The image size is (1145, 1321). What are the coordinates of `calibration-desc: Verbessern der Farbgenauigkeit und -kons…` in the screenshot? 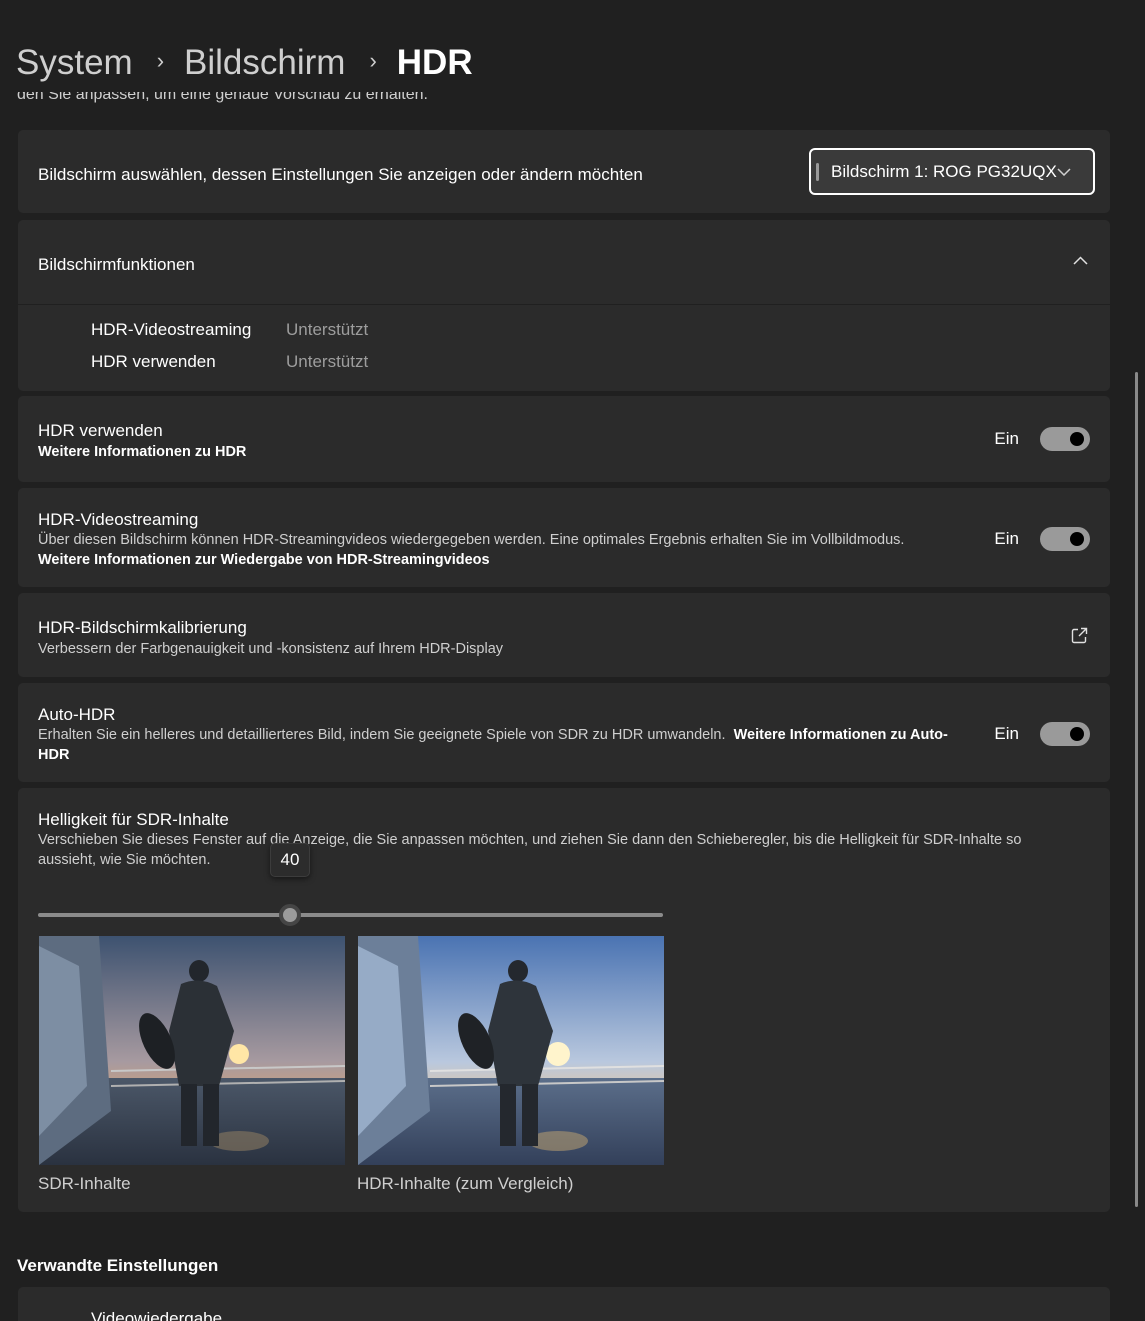 It's located at (271, 649).